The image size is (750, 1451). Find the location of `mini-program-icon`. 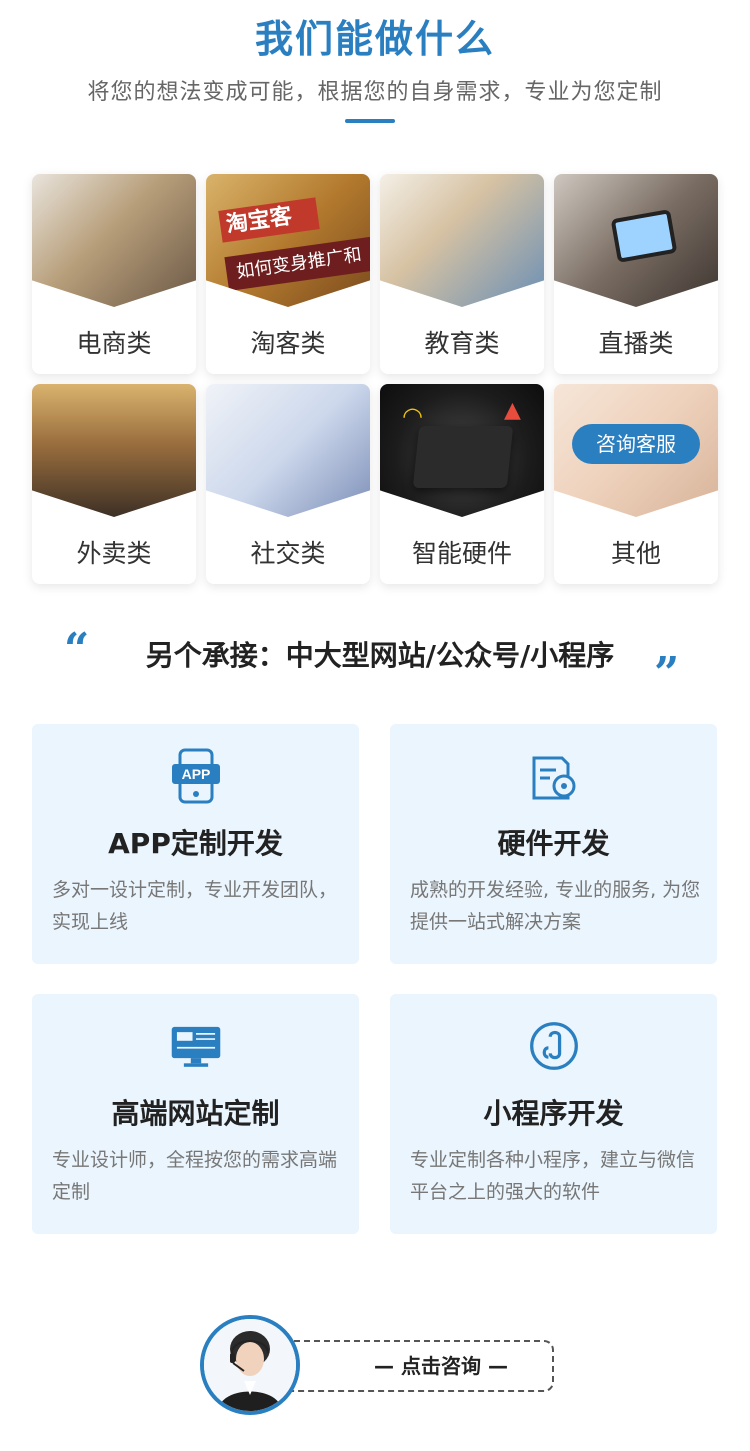

mini-program-icon is located at coordinates (554, 1046).